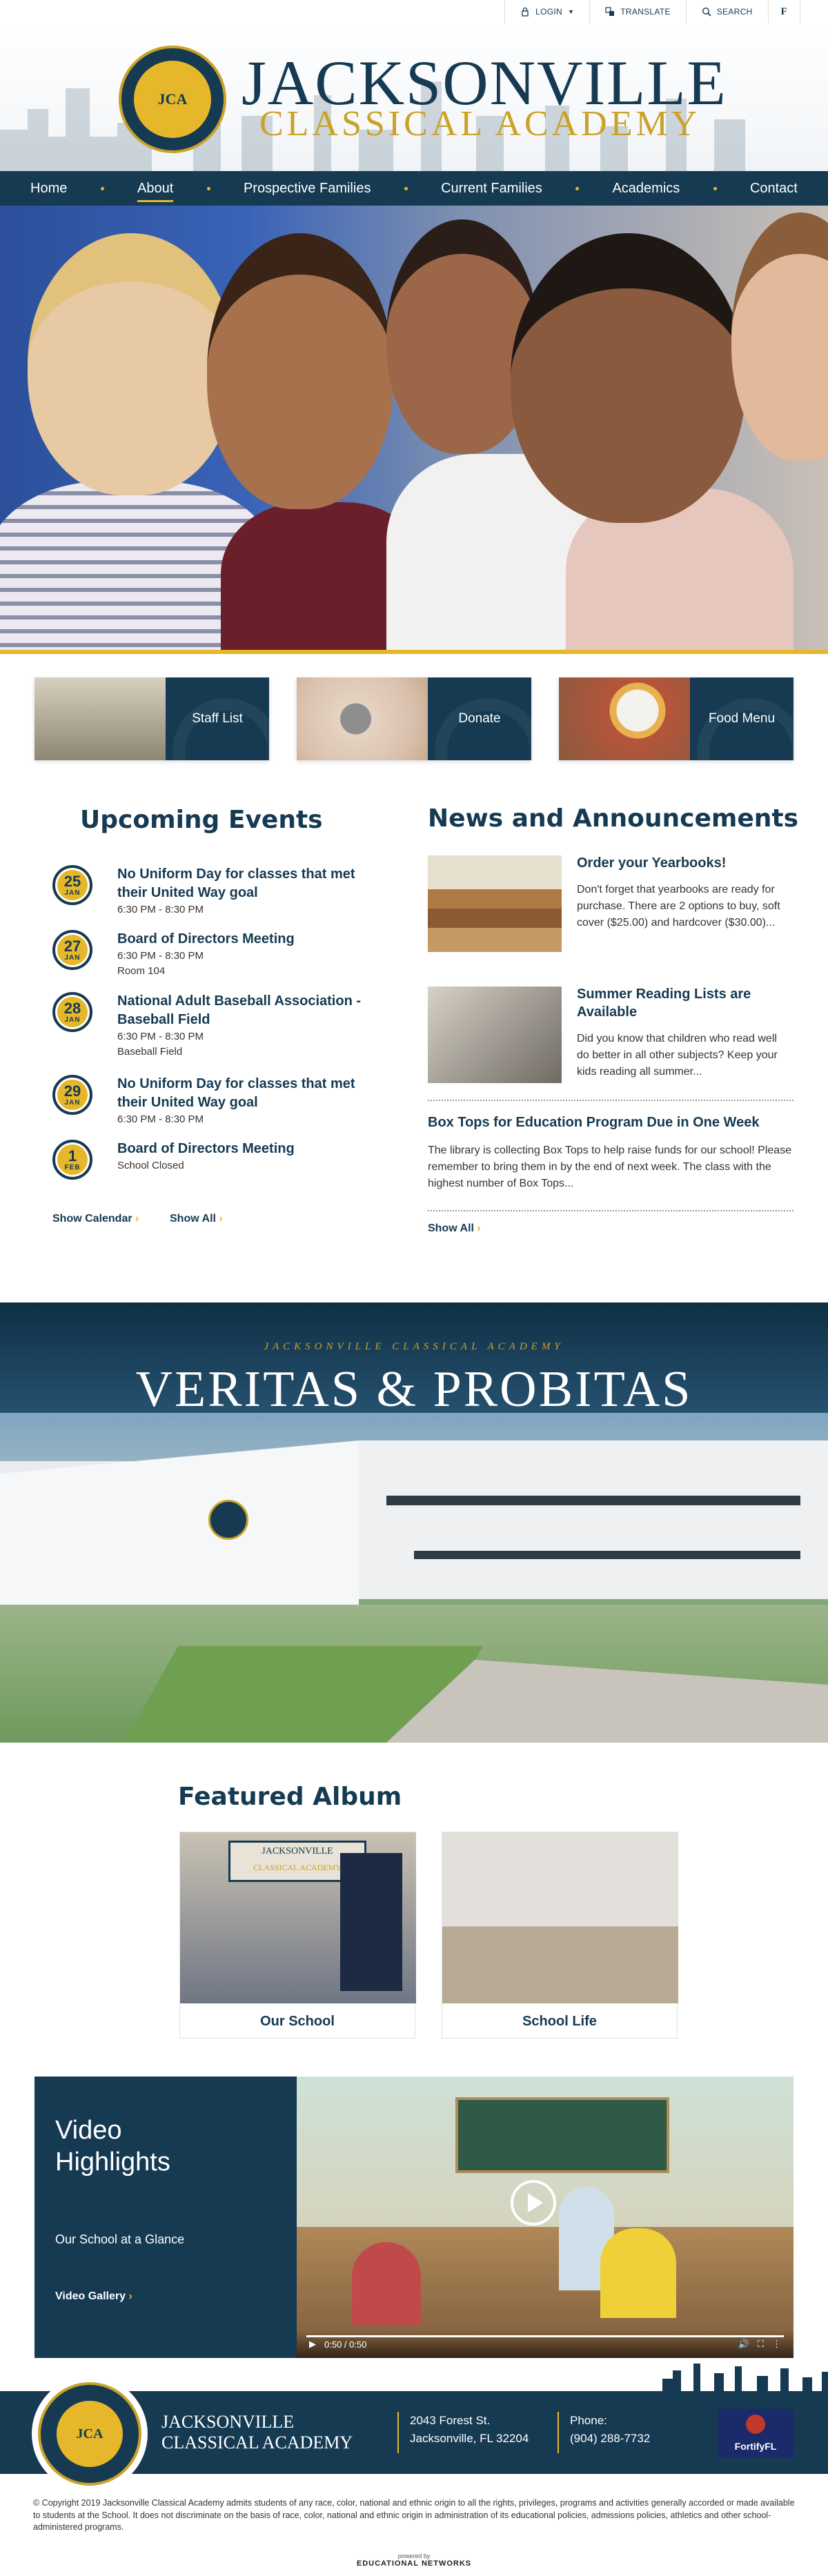 Image resolution: width=828 pixels, height=2576 pixels. I want to click on video-progress-bar, so click(545, 2336).